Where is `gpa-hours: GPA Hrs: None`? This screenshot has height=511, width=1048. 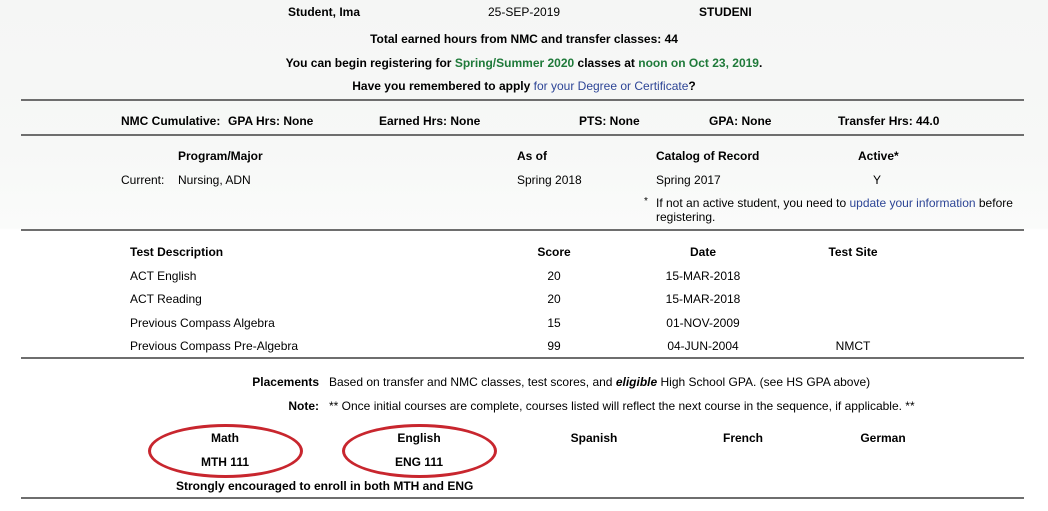
gpa-hours: GPA Hrs: None is located at coordinates (271, 121).